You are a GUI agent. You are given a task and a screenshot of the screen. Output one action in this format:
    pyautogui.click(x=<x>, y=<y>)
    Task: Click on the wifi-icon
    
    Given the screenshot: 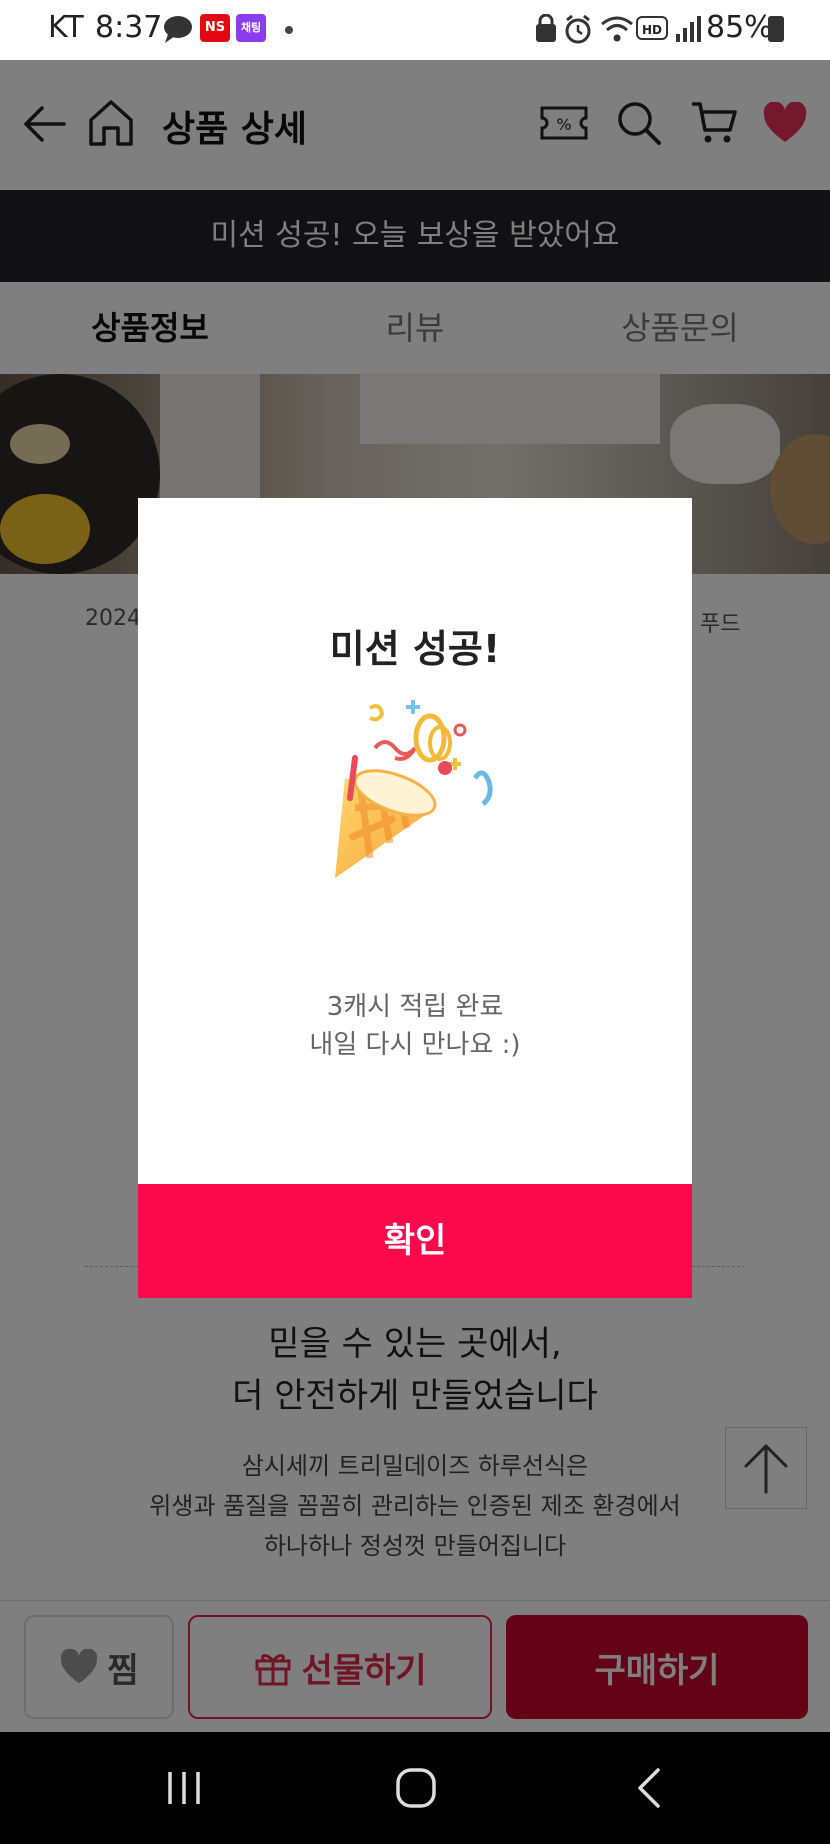 What is the action you would take?
    pyautogui.click(x=617, y=31)
    